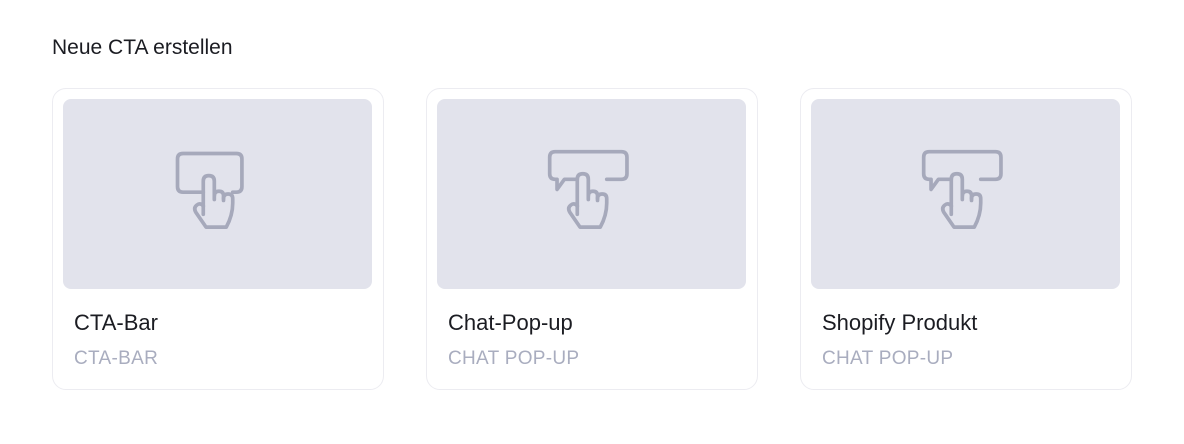 Image resolution: width=1184 pixels, height=444 pixels. What do you see at coordinates (116, 358) in the screenshot?
I see `card-subtitle: CTA-BAR` at bounding box center [116, 358].